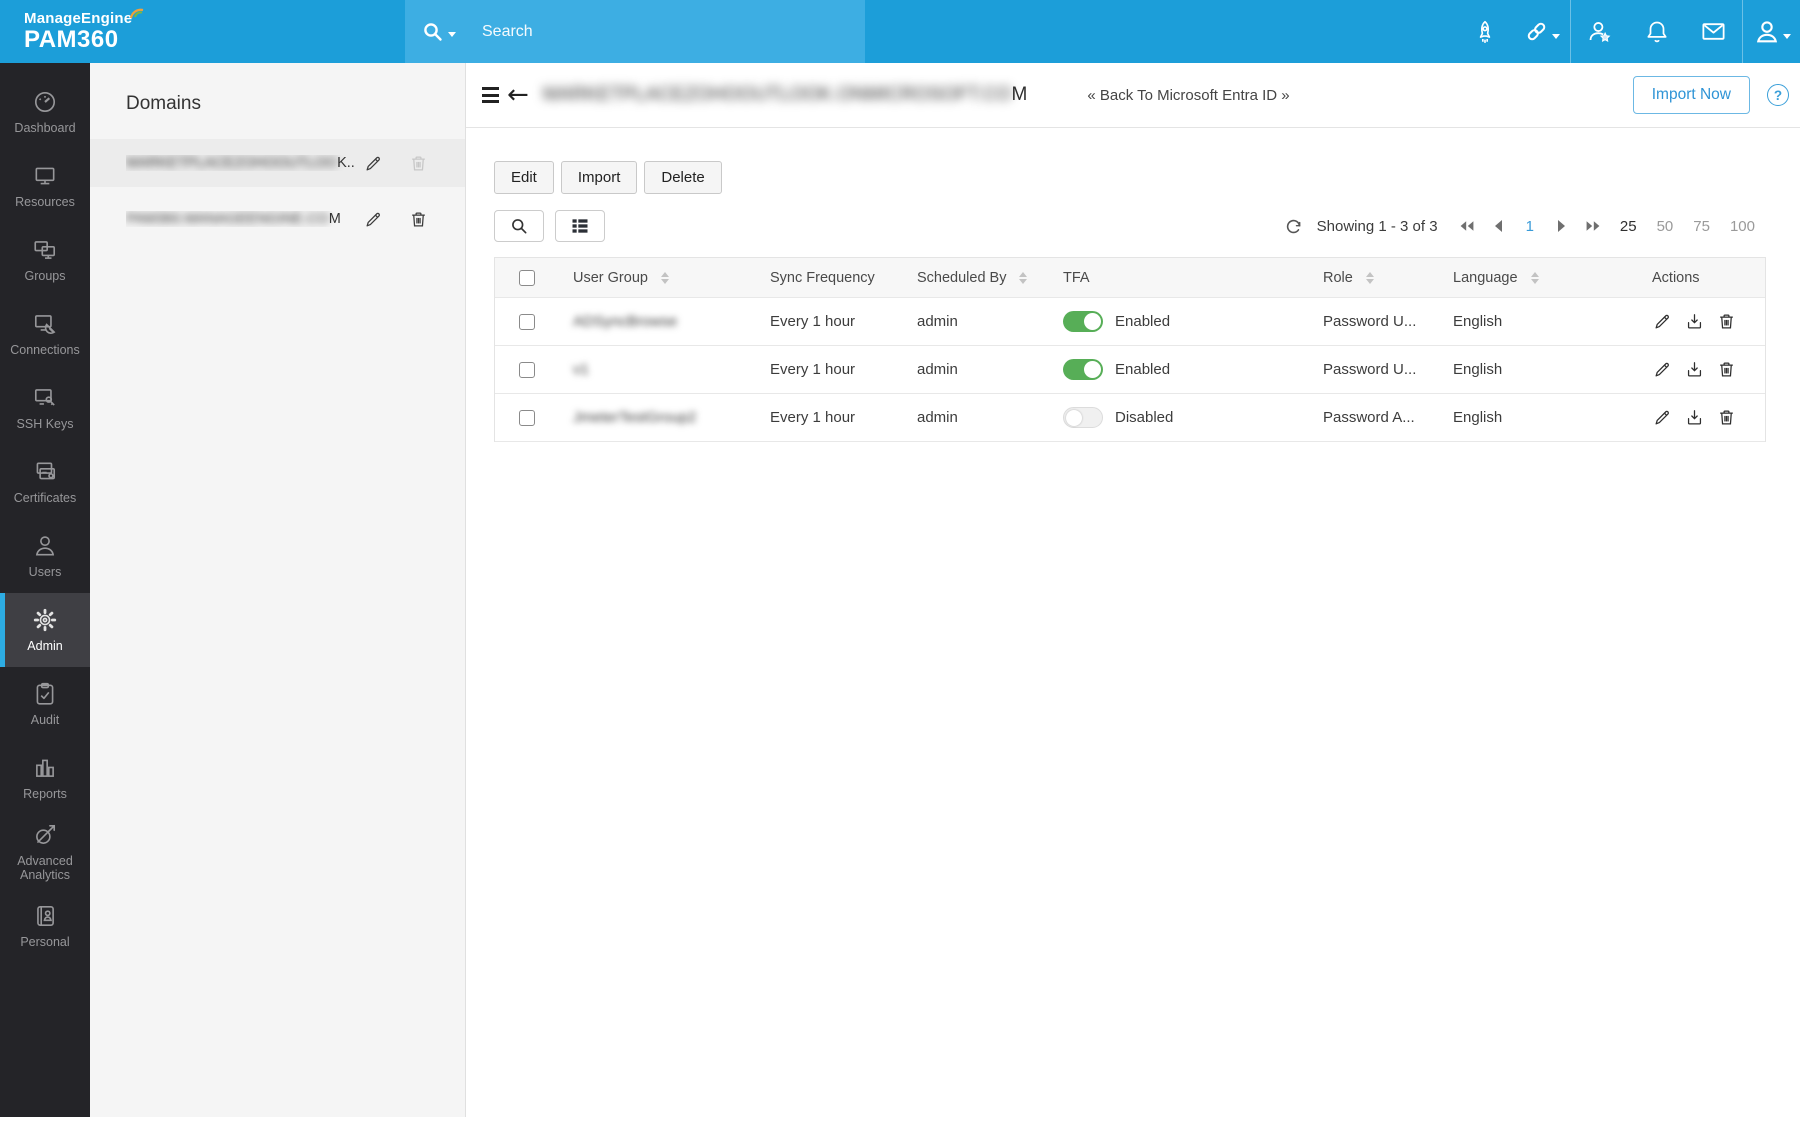 This screenshot has height=1125, width=1800. What do you see at coordinates (1293, 226) in the screenshot?
I see `refresh-icon` at bounding box center [1293, 226].